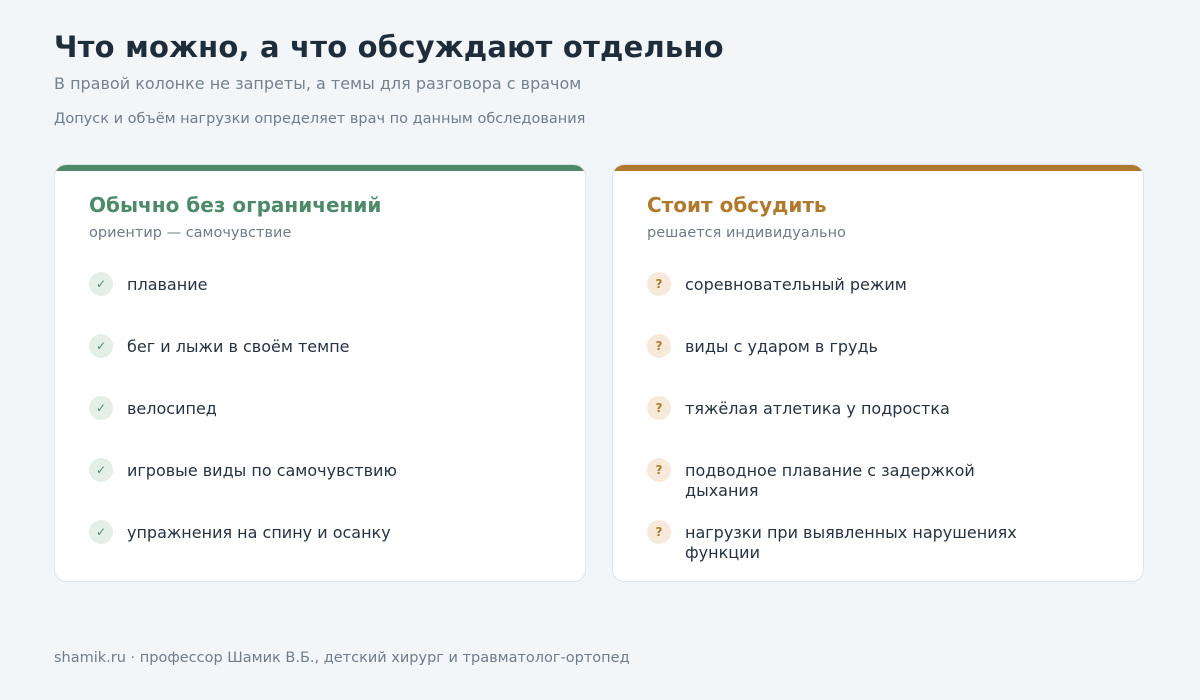 This screenshot has width=1200, height=700. I want to click on list-item-text: тяжёлая атлетика у подростка, so click(817, 408).